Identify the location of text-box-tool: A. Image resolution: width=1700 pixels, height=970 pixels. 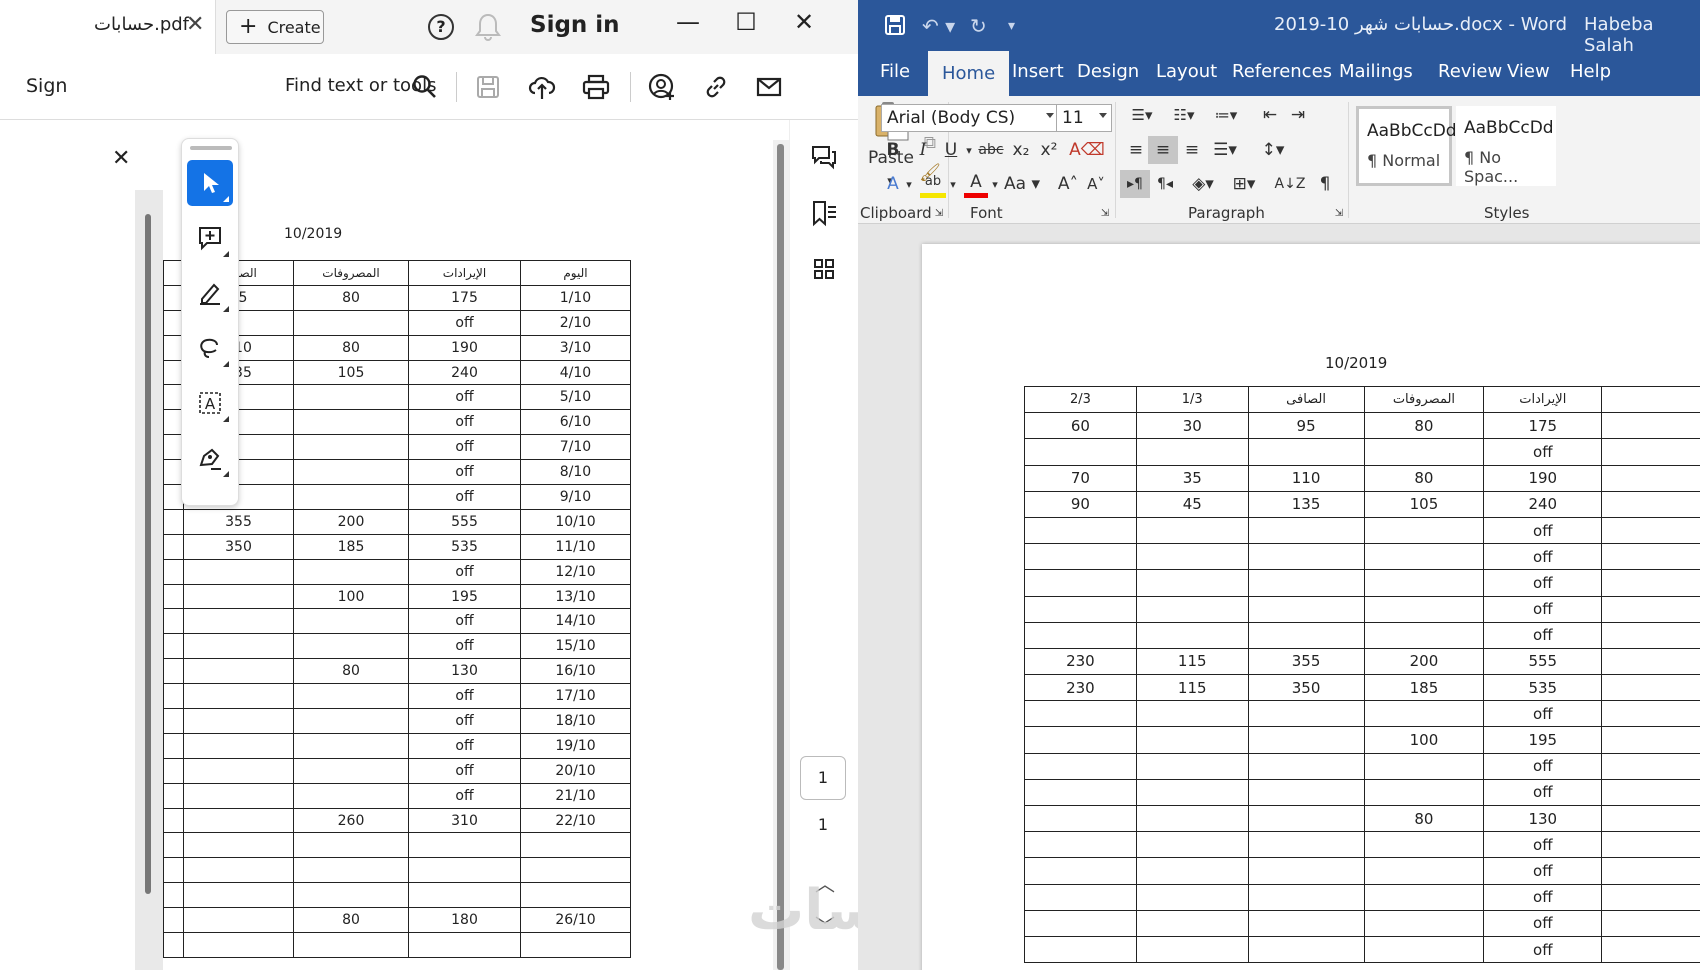
(210, 403).